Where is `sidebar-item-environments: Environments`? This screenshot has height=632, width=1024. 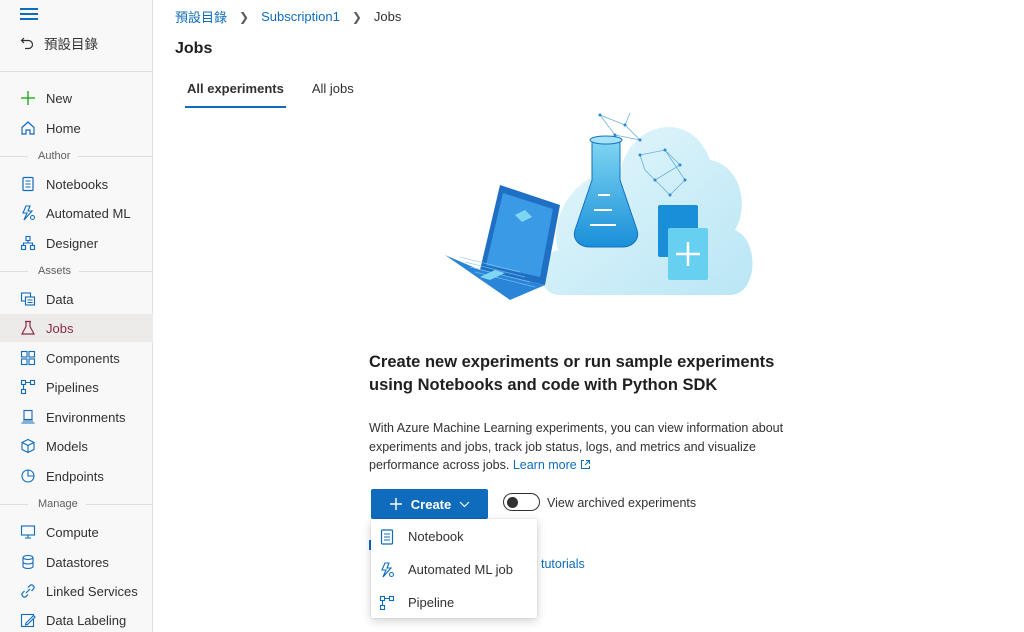
sidebar-item-environments: Environments is located at coordinates (76, 417).